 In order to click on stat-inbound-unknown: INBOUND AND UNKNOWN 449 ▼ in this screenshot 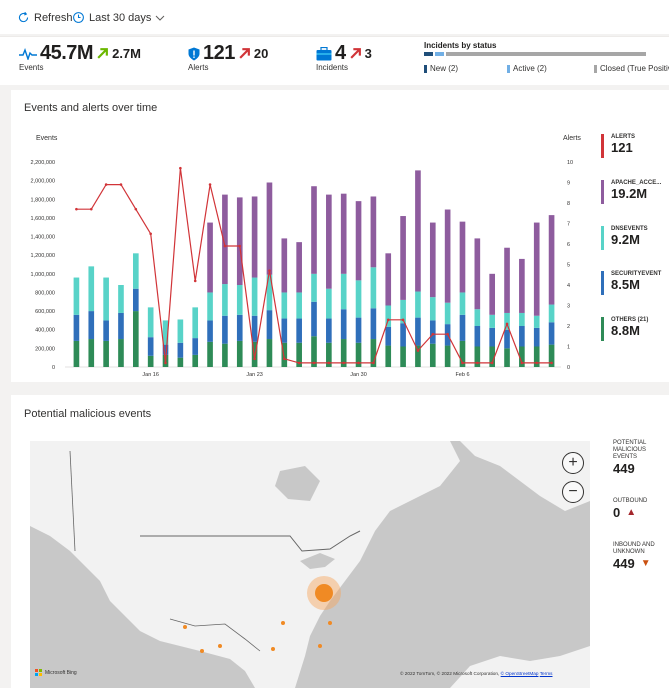, I will do `click(641, 556)`.